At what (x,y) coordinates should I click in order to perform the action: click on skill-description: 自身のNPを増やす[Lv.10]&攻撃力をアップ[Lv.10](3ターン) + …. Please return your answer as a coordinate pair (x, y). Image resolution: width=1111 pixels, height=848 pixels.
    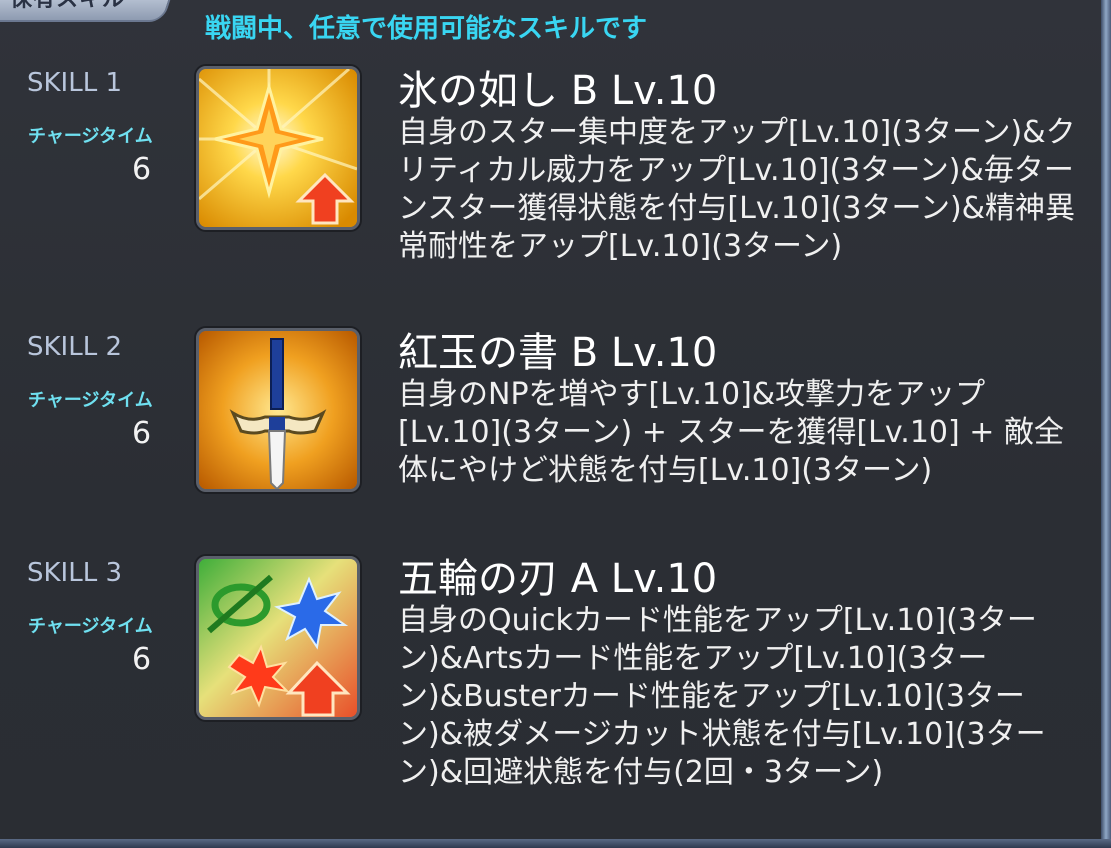
    Looking at the image, I should click on (731, 432).